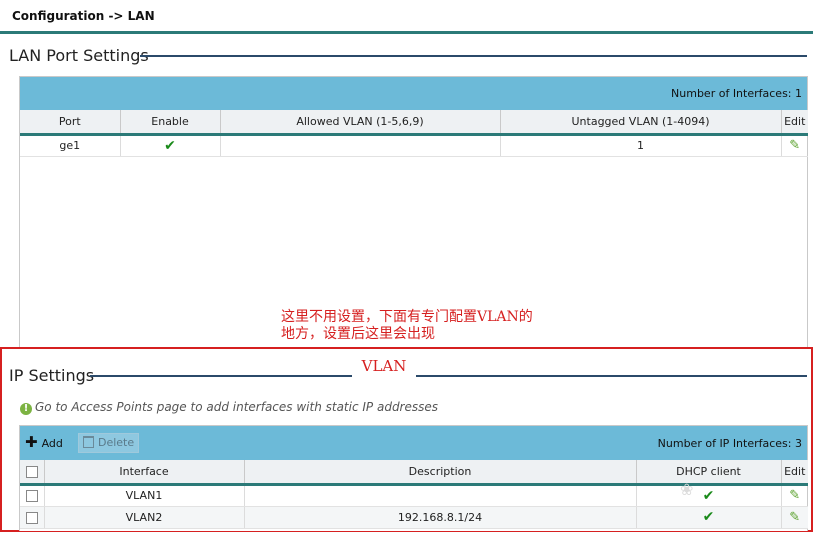 This screenshot has width=813, height=533. What do you see at coordinates (798, 93) in the screenshot?
I see `lan-count-value: 1` at bounding box center [798, 93].